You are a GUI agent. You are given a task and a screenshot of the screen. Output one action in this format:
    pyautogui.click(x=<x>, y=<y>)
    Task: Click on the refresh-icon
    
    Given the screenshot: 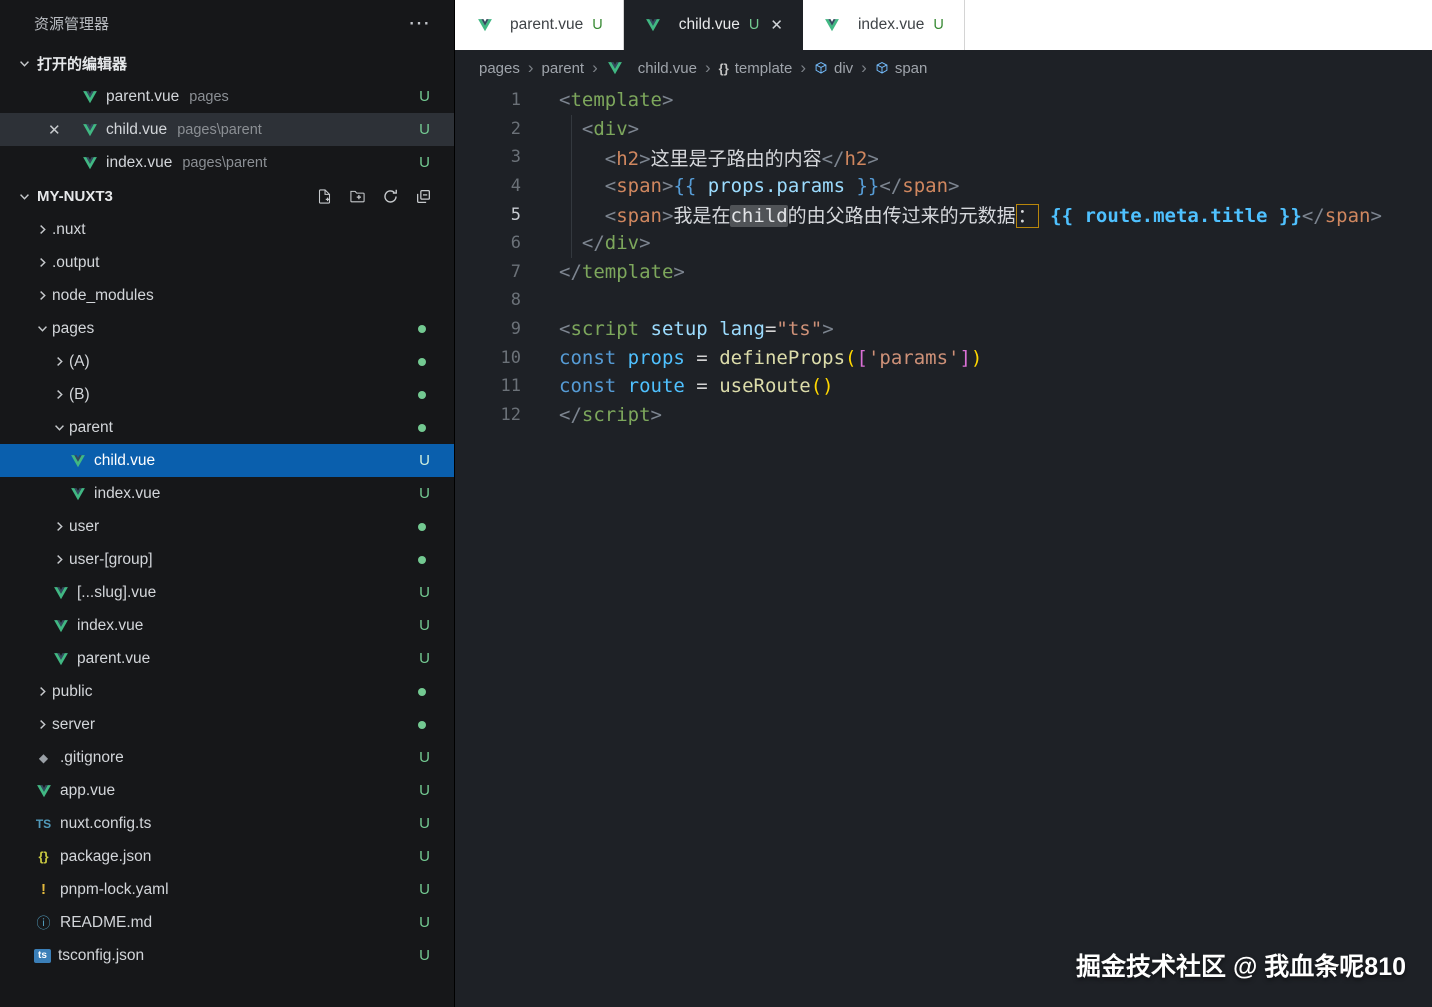 What is the action you would take?
    pyautogui.click(x=390, y=196)
    